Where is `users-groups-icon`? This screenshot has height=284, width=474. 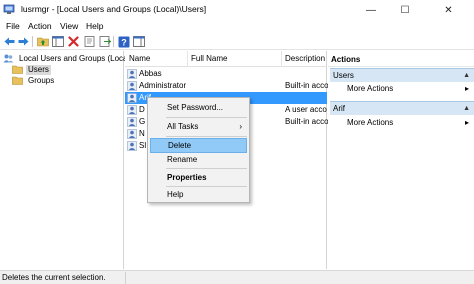 users-groups-icon is located at coordinates (8, 58).